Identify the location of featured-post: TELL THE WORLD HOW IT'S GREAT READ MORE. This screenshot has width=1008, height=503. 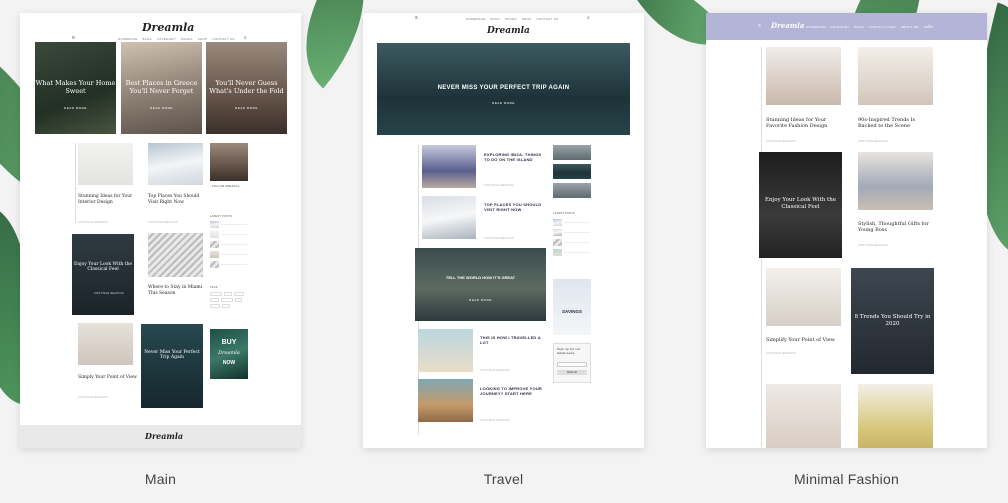
(480, 284).